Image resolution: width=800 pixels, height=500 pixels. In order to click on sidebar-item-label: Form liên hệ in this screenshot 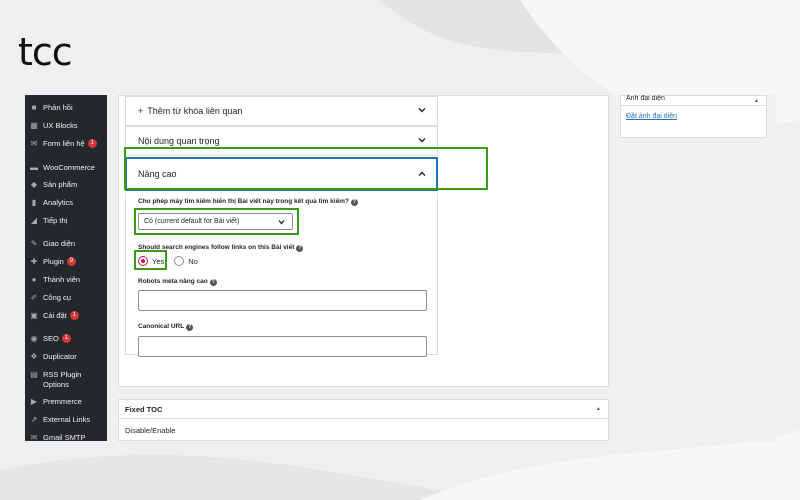, I will do `click(64, 143)`.